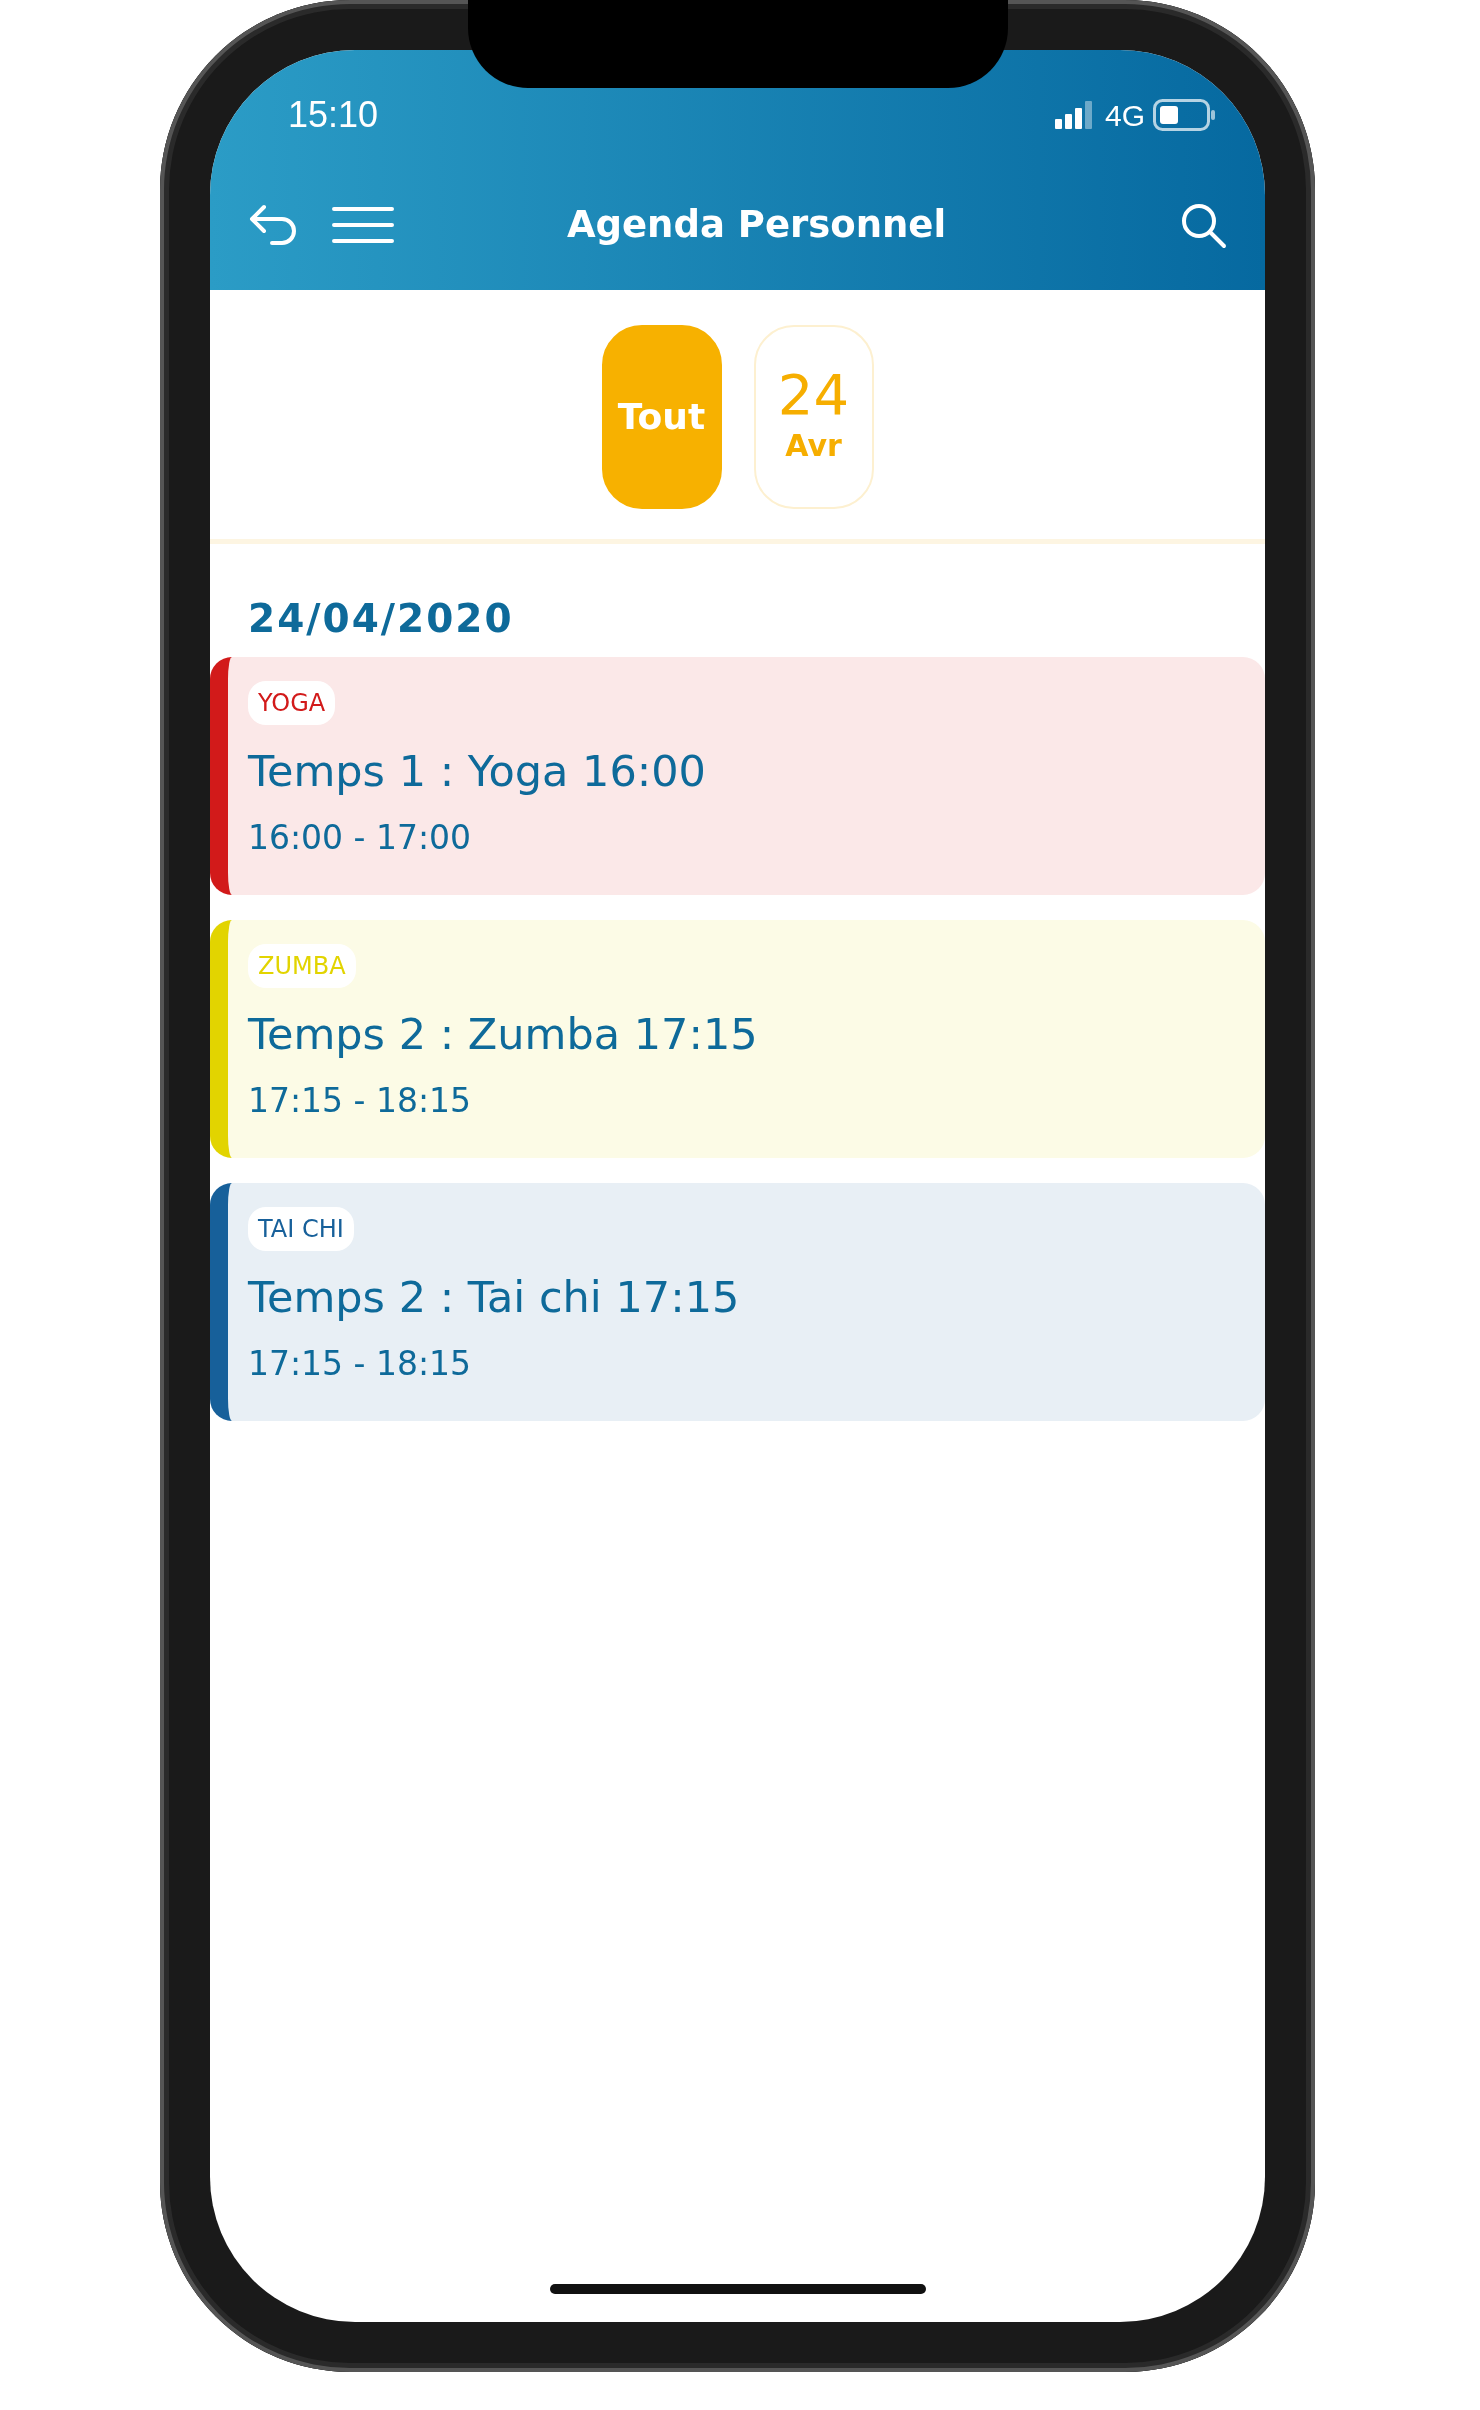 This screenshot has height=2410, width=1480. What do you see at coordinates (360, 838) in the screenshot?
I see `event-time: 16:00 - 17:00` at bounding box center [360, 838].